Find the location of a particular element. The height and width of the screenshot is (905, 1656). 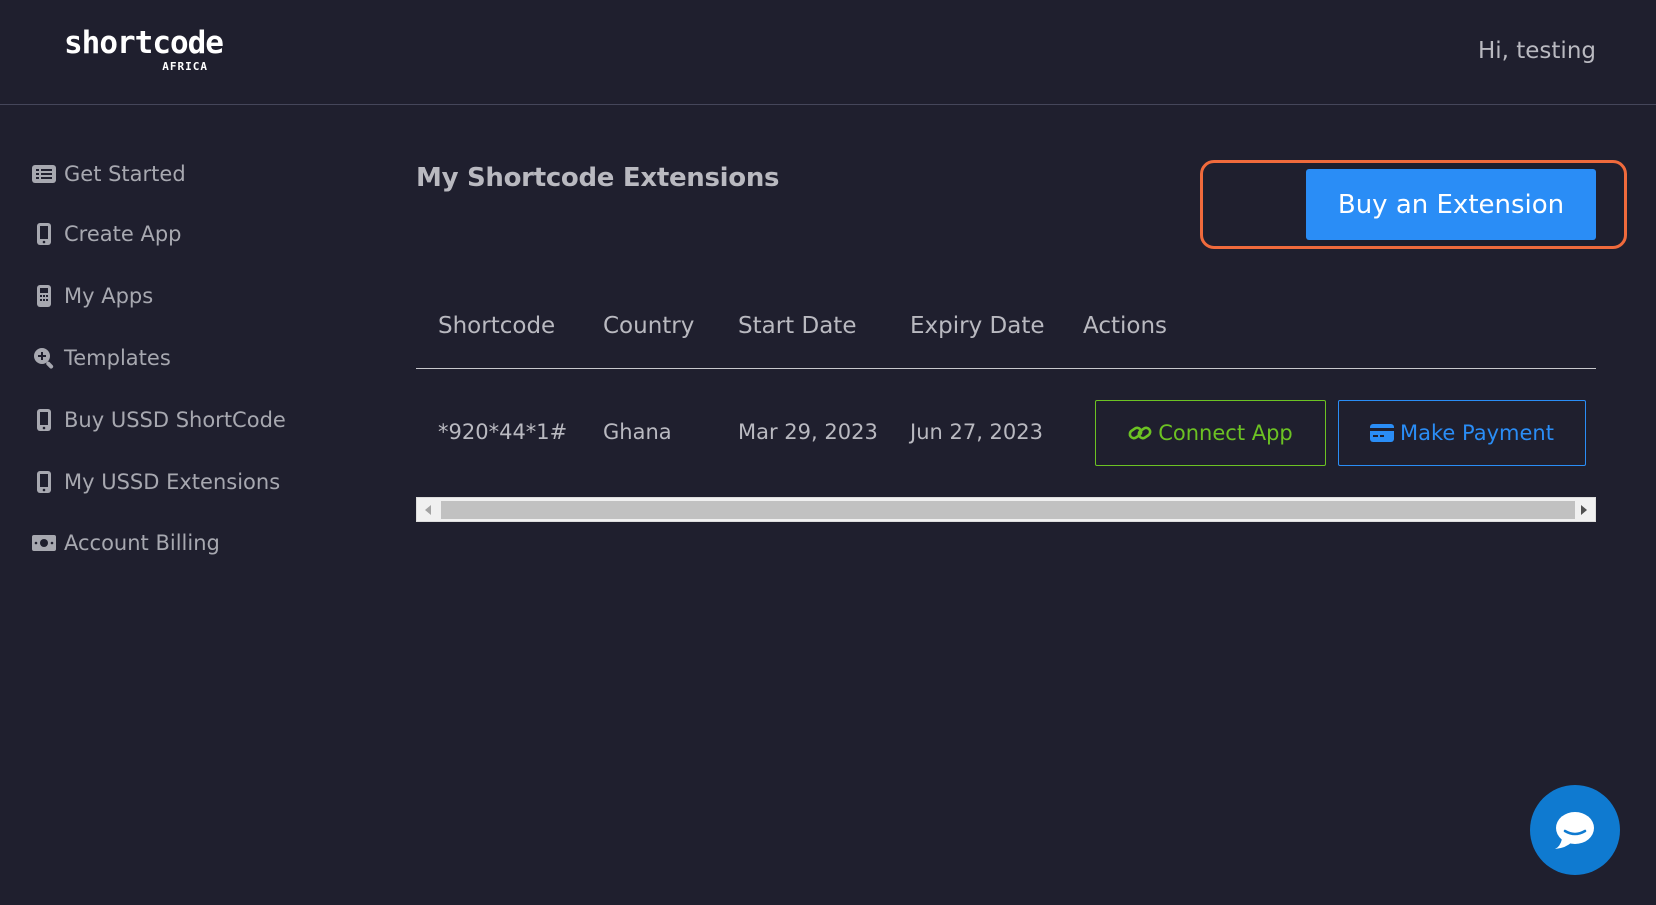

top-bar: shortcode AFRICA Hi, testing is located at coordinates (828, 52).